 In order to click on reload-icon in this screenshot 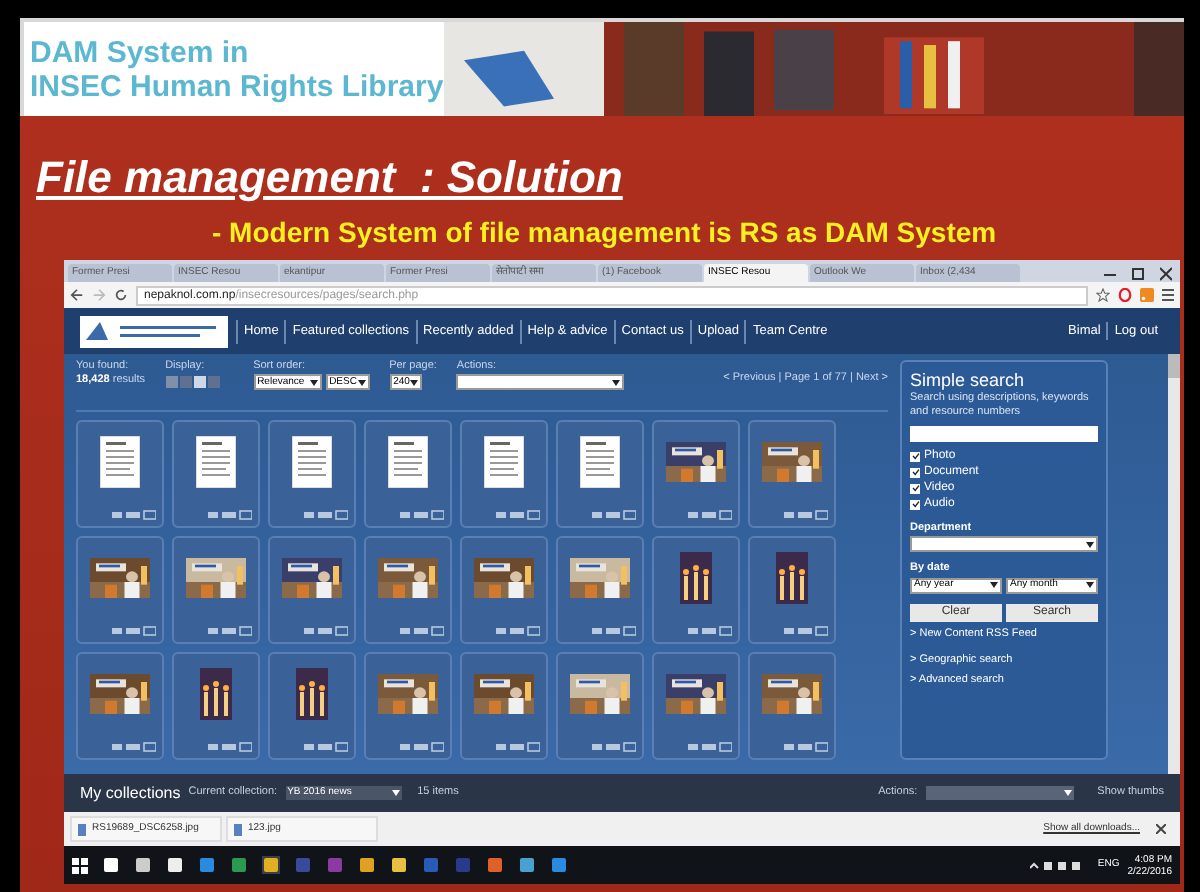, I will do `click(121, 295)`.